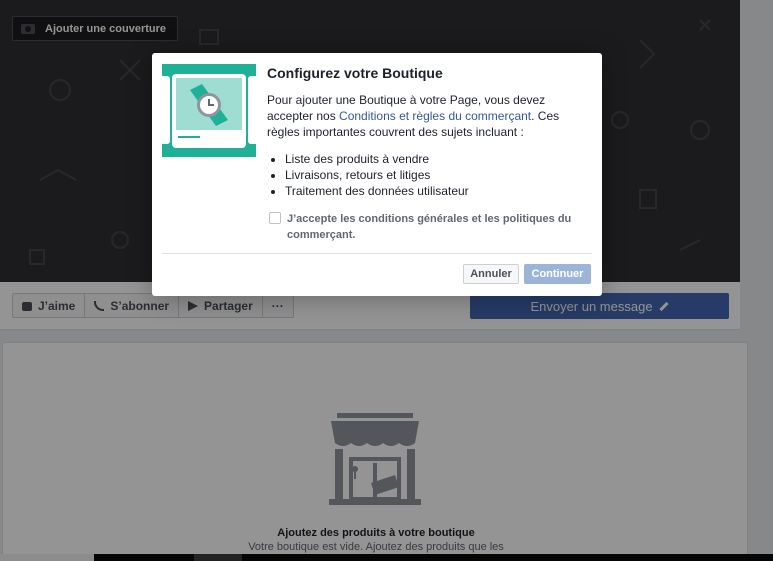 The height and width of the screenshot is (561, 773). I want to click on continue-button: Continuer, so click(557, 274).